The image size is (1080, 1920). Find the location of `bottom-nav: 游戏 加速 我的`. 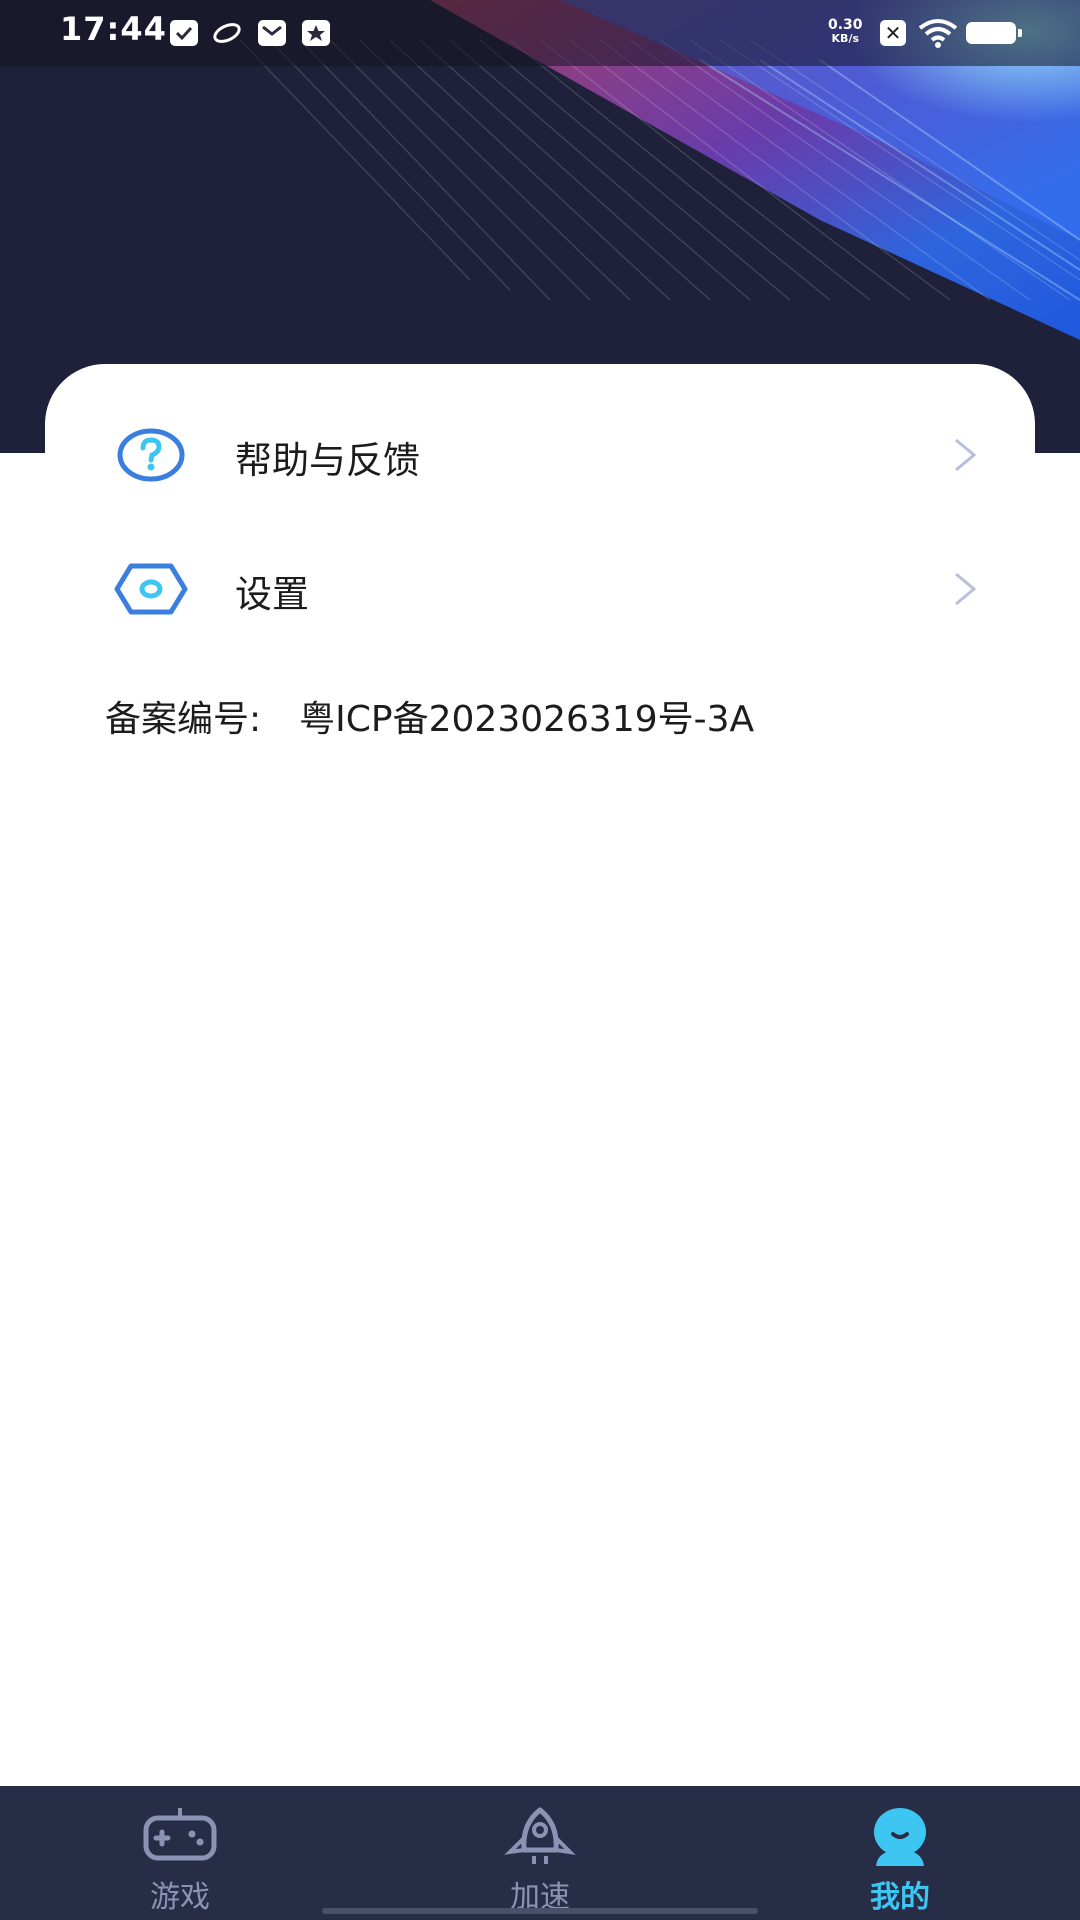

bottom-nav: 游戏 加速 我的 is located at coordinates (540, 1853).